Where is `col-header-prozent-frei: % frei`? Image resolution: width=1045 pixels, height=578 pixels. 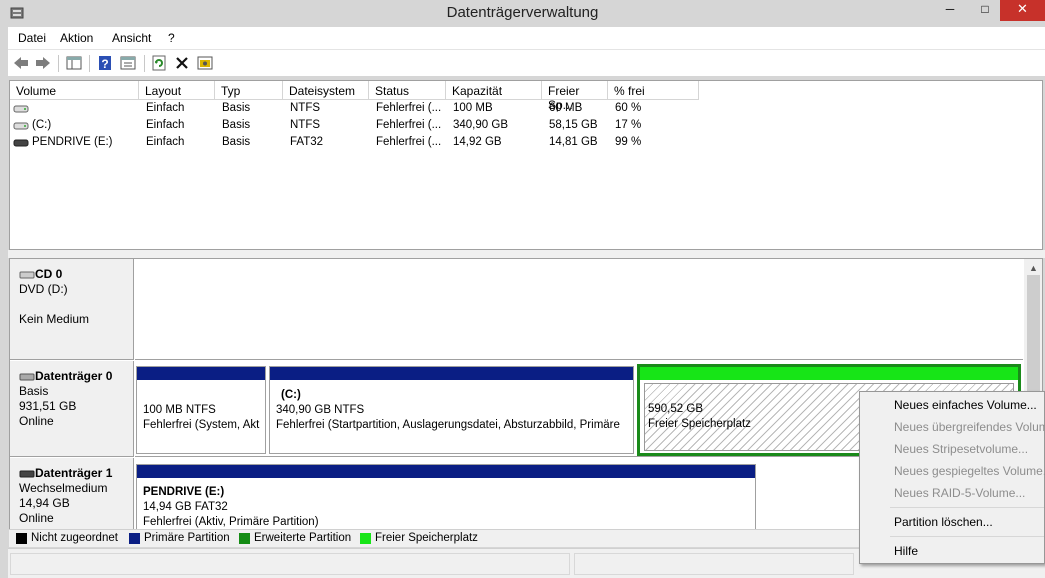 col-header-prozent-frei: % frei is located at coordinates (653, 90).